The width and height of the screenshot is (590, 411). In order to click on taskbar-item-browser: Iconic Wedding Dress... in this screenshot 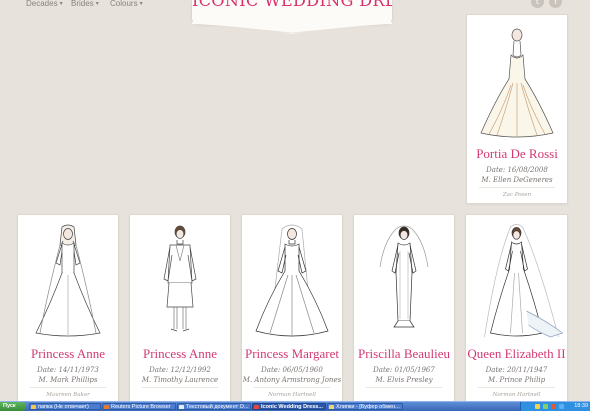, I will do `click(289, 406)`.